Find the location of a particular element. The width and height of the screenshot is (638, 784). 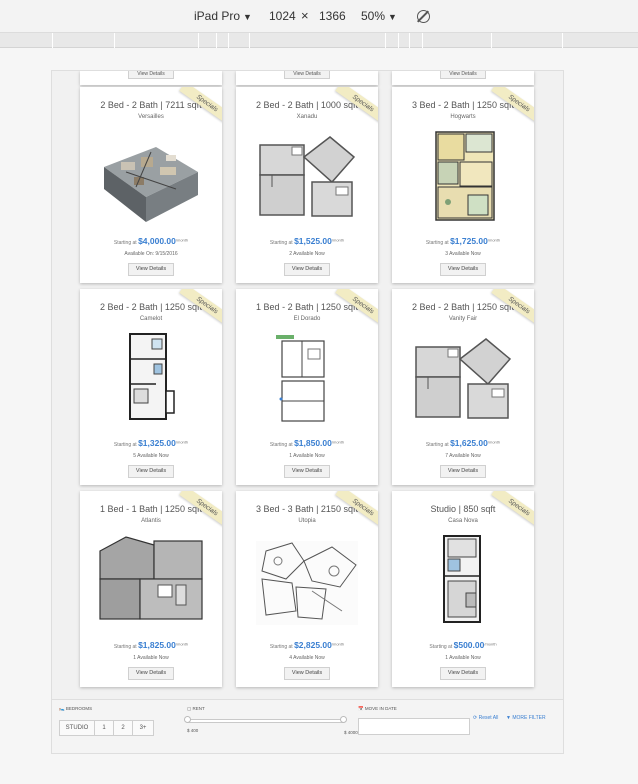

device-select: iPad Pro ▼ is located at coordinates (223, 16).